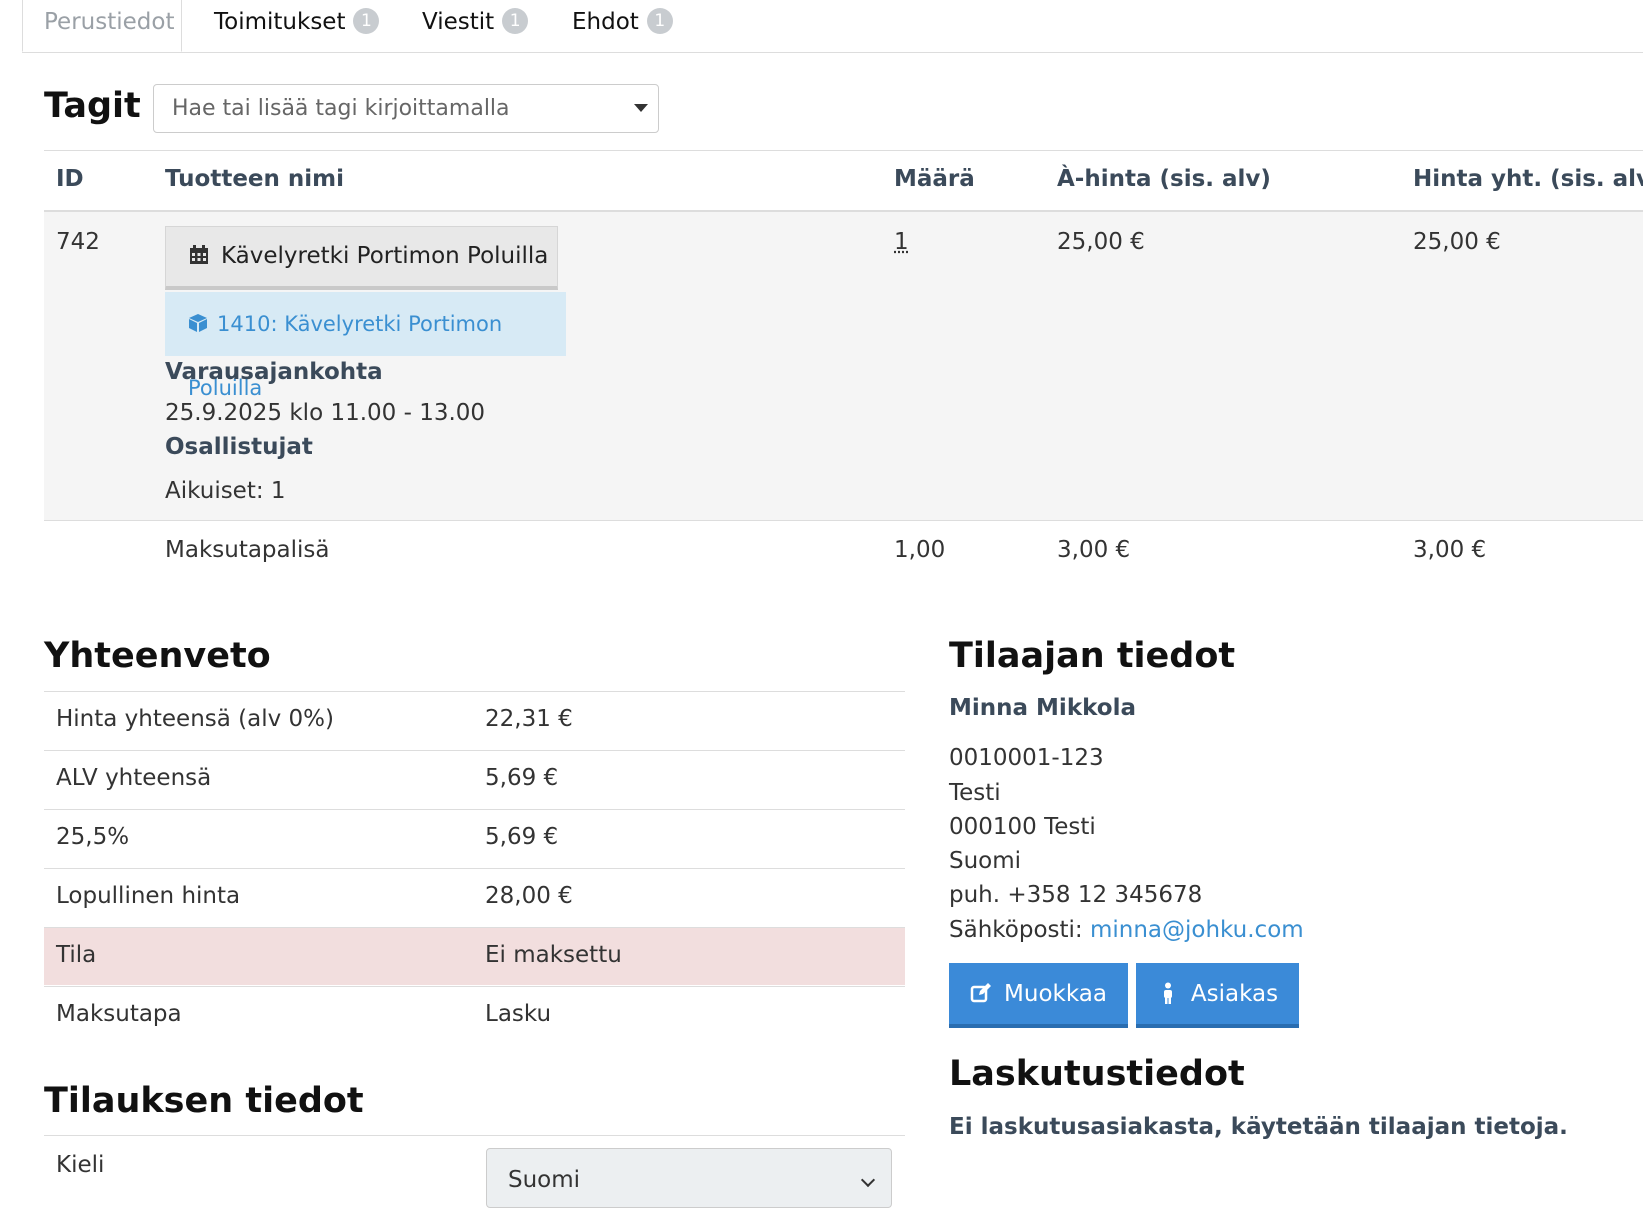 The height and width of the screenshot is (1211, 1643). I want to click on chevron-down-icon, so click(868, 1180).